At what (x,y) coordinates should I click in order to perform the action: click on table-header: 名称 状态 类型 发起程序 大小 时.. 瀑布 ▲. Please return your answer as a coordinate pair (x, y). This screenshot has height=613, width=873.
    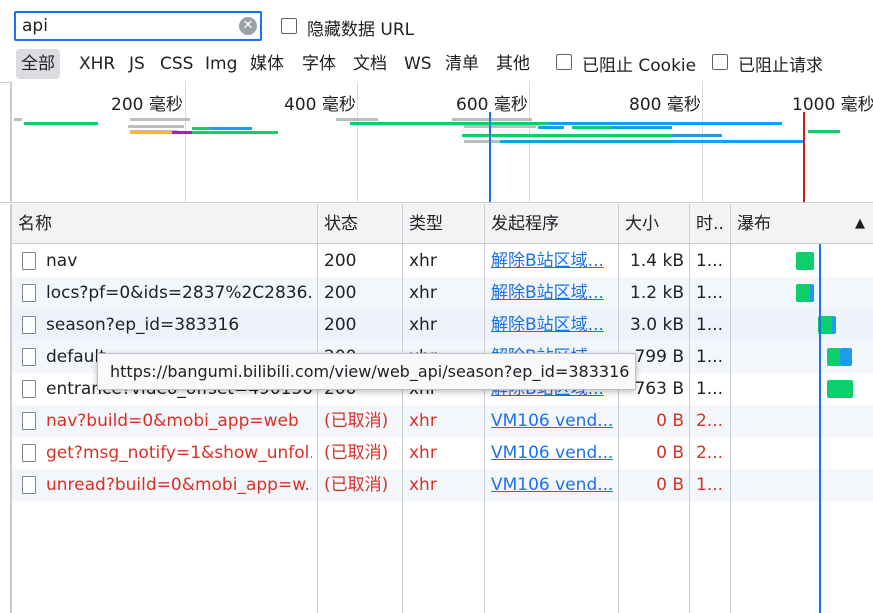
    Looking at the image, I should click on (442, 224).